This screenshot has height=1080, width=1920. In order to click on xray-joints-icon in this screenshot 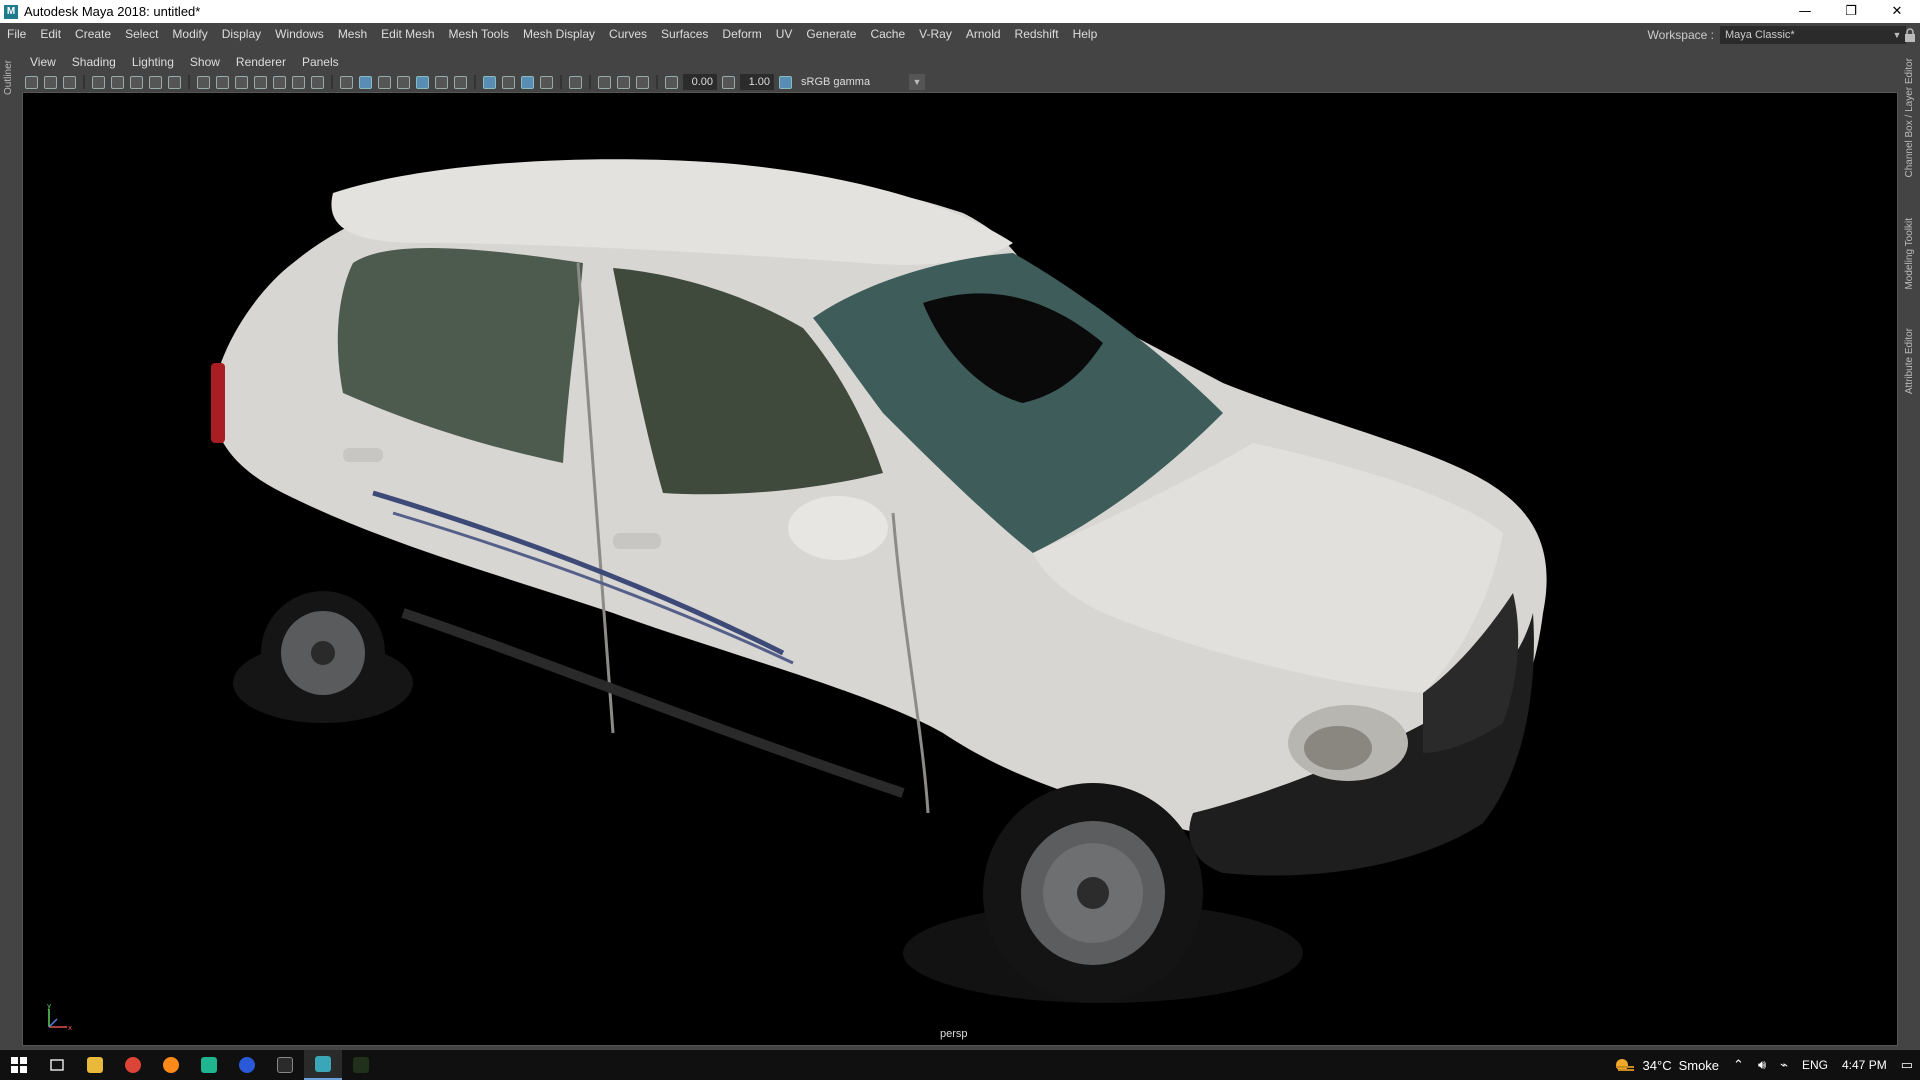, I will do `click(642, 82)`.